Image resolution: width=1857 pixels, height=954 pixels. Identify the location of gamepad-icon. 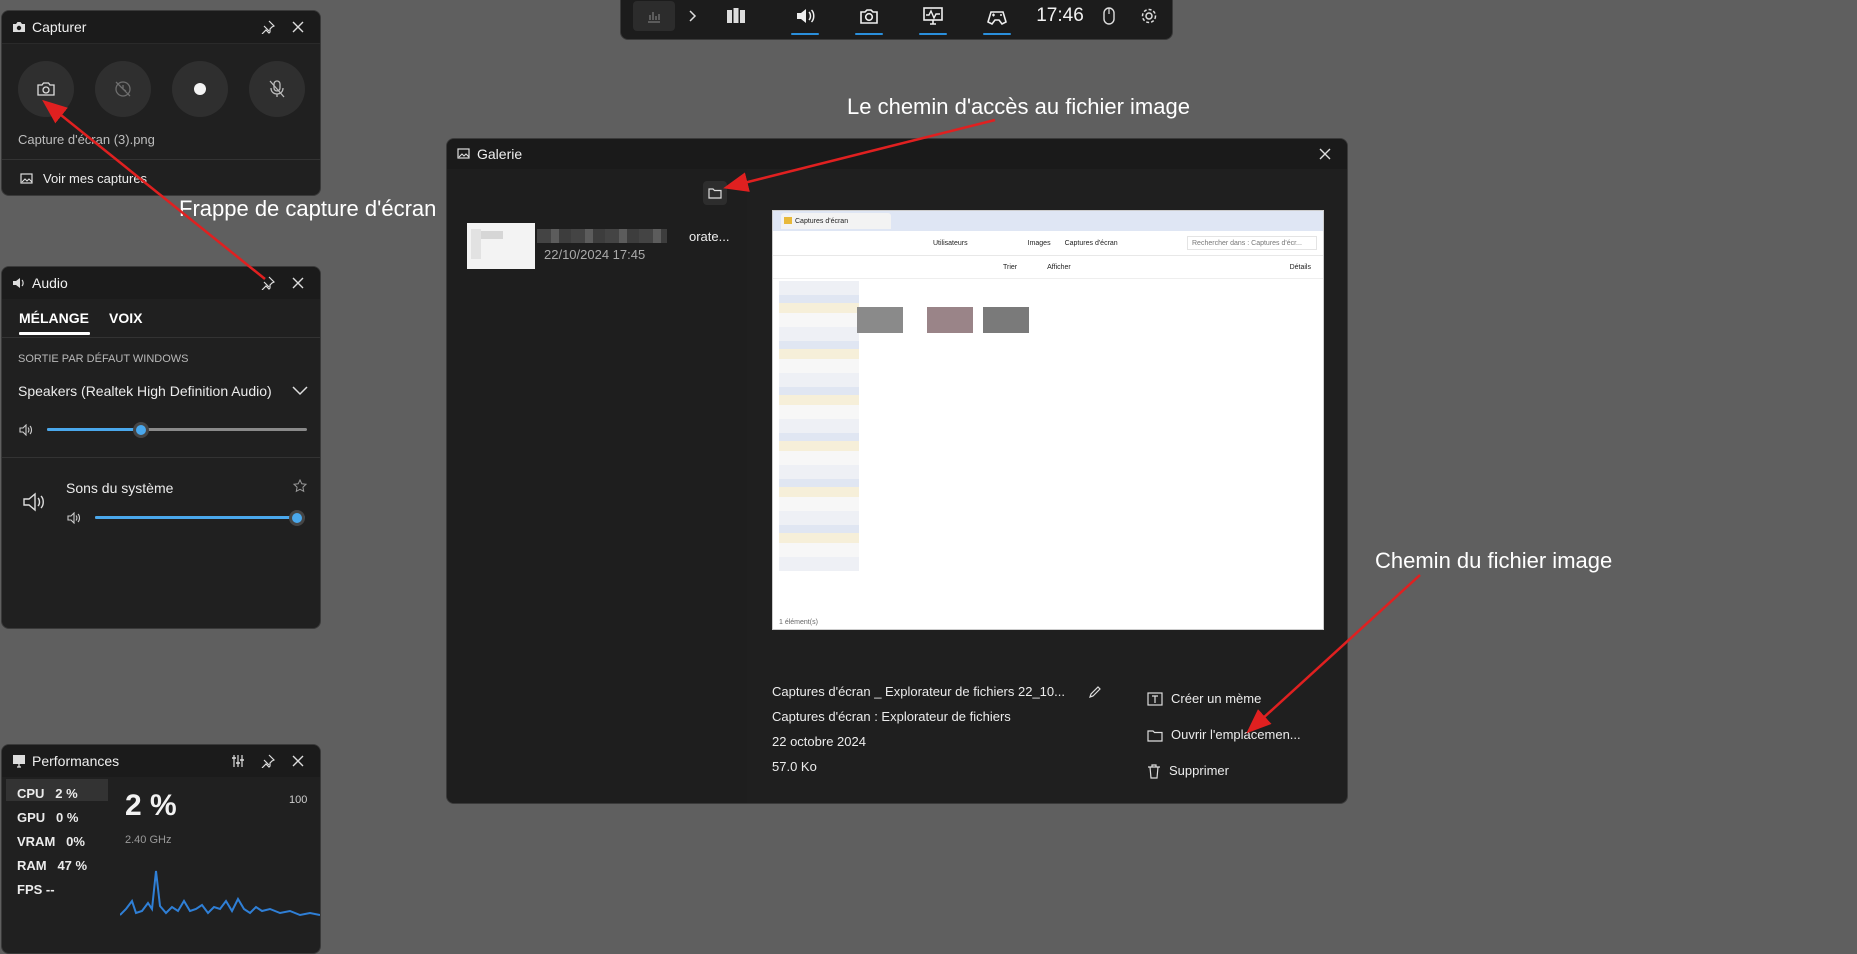
(997, 18).